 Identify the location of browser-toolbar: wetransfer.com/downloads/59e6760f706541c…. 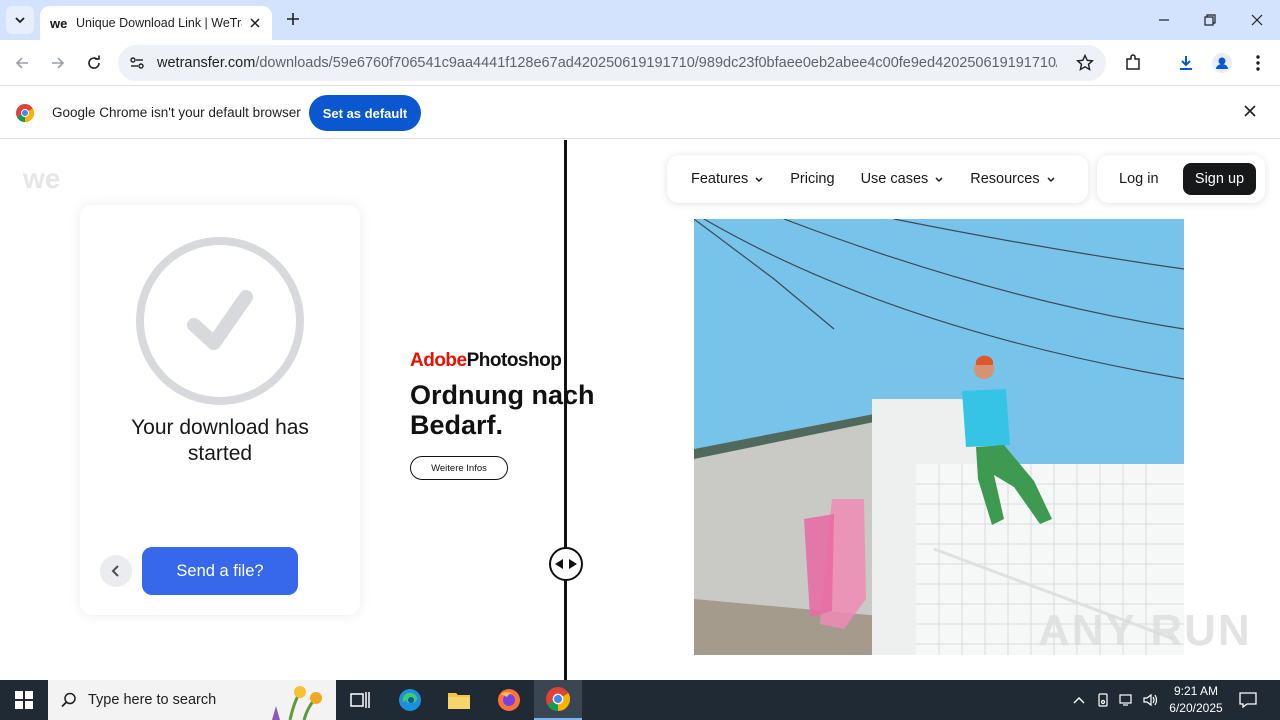
(640, 63).